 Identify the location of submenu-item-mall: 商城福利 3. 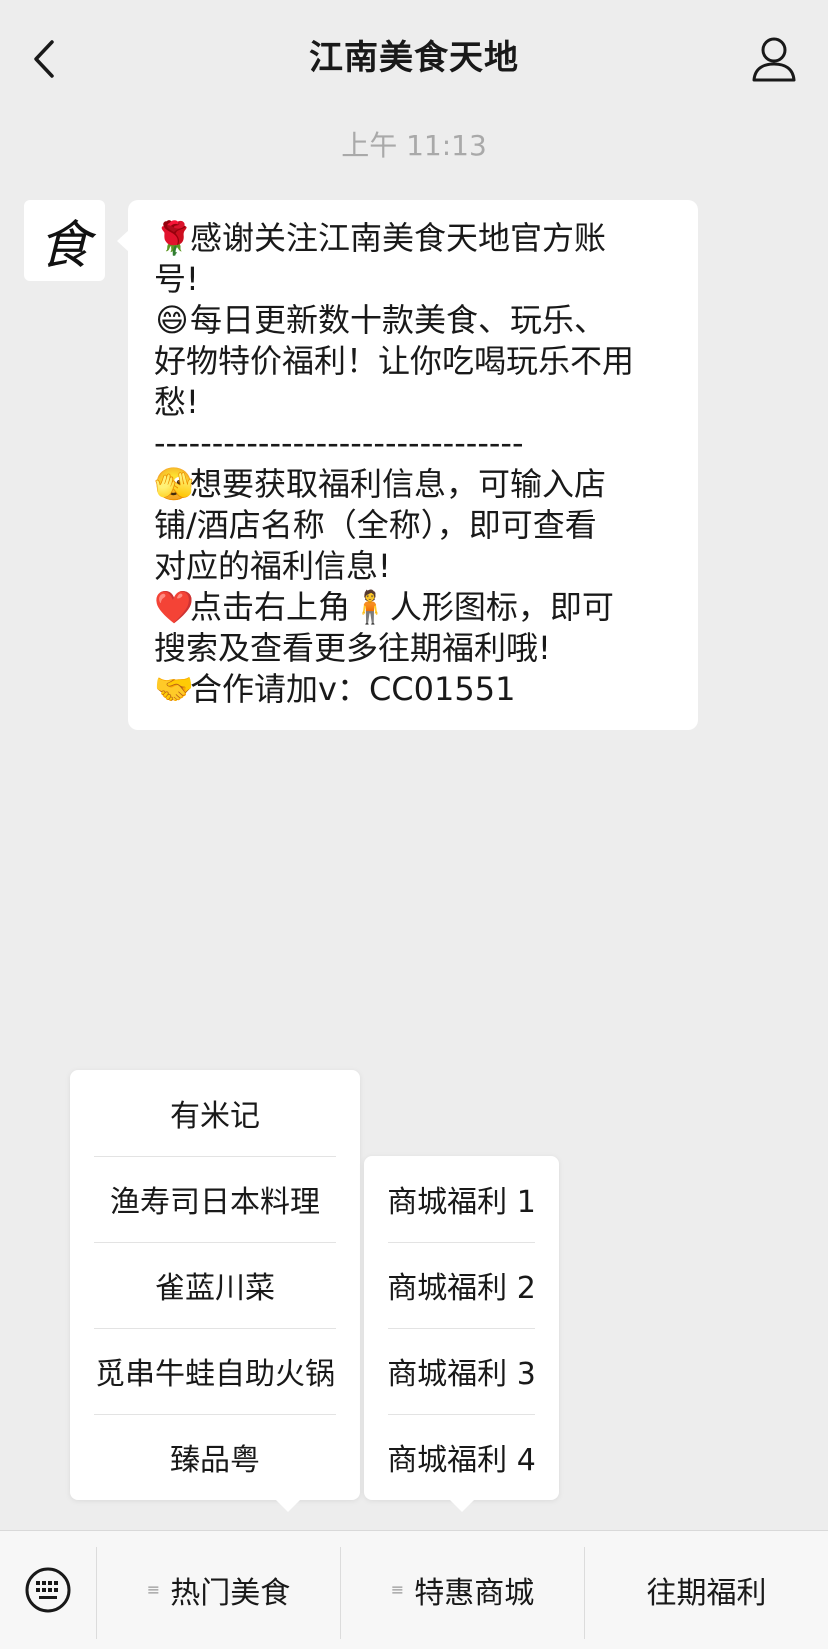
(461, 1371).